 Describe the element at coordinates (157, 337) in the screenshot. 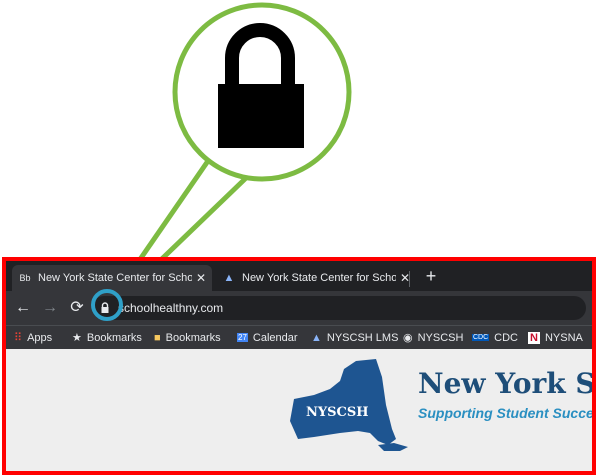

I see `folder-icon: ■` at that location.